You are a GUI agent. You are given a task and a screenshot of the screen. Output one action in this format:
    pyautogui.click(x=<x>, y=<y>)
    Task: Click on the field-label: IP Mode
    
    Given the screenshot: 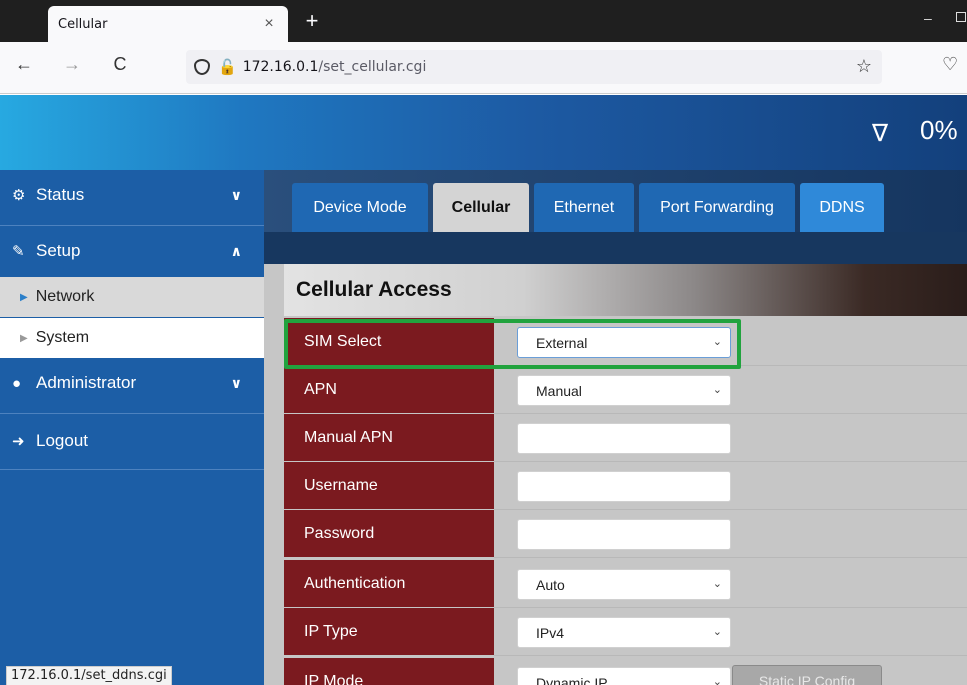 What is the action you would take?
    pyautogui.click(x=389, y=671)
    